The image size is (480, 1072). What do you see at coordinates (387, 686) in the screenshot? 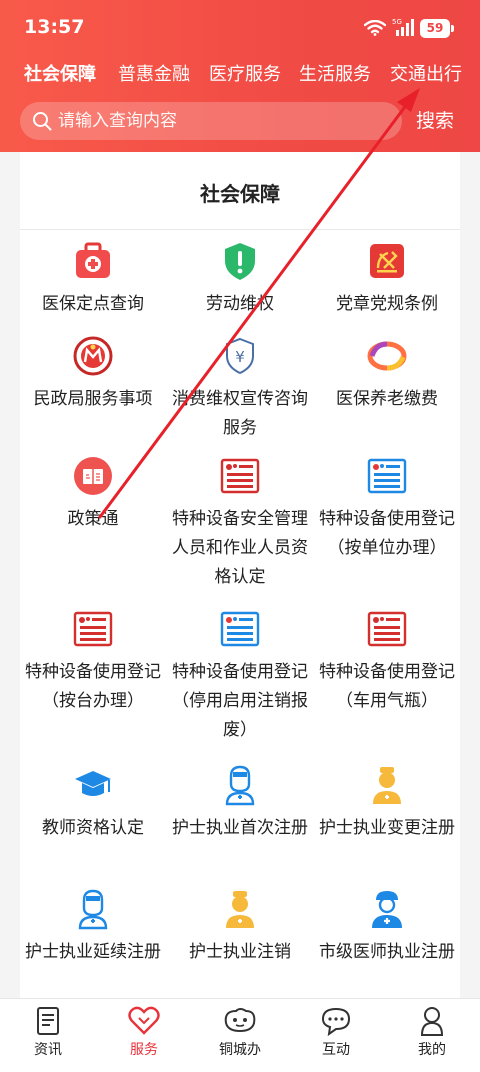
I see `service-item-label: 特种设备使用登记（车用气瓶）` at bounding box center [387, 686].